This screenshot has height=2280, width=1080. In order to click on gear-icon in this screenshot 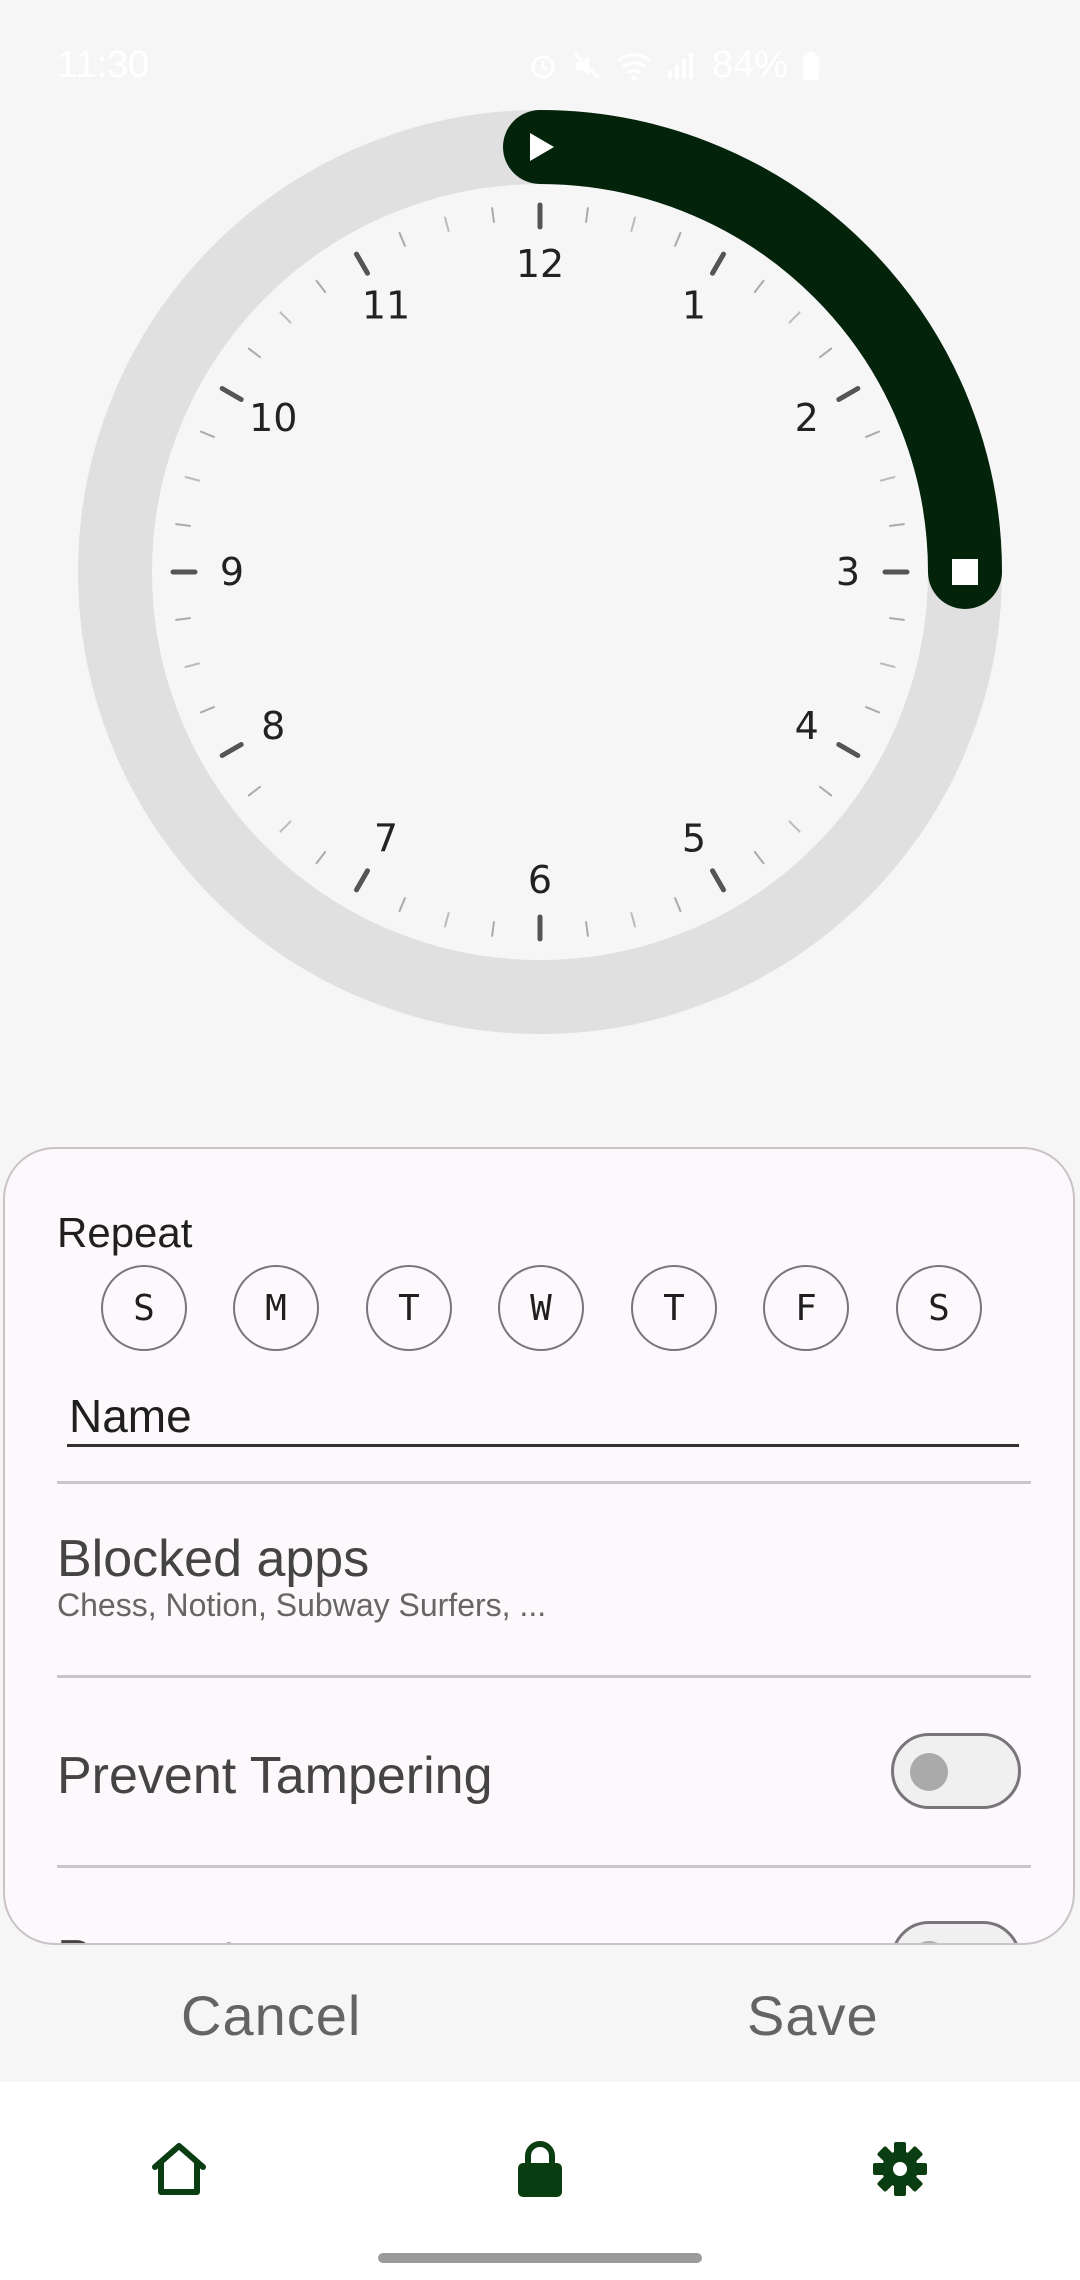, I will do `click(900, 2169)`.